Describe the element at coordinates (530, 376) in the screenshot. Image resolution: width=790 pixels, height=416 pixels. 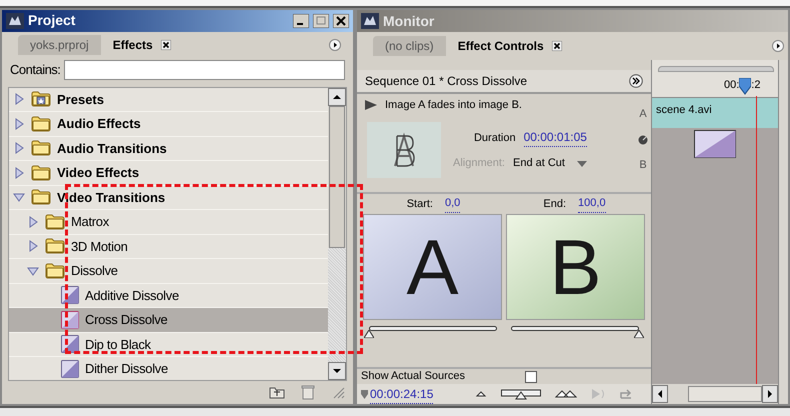
I see `checkbox` at that location.